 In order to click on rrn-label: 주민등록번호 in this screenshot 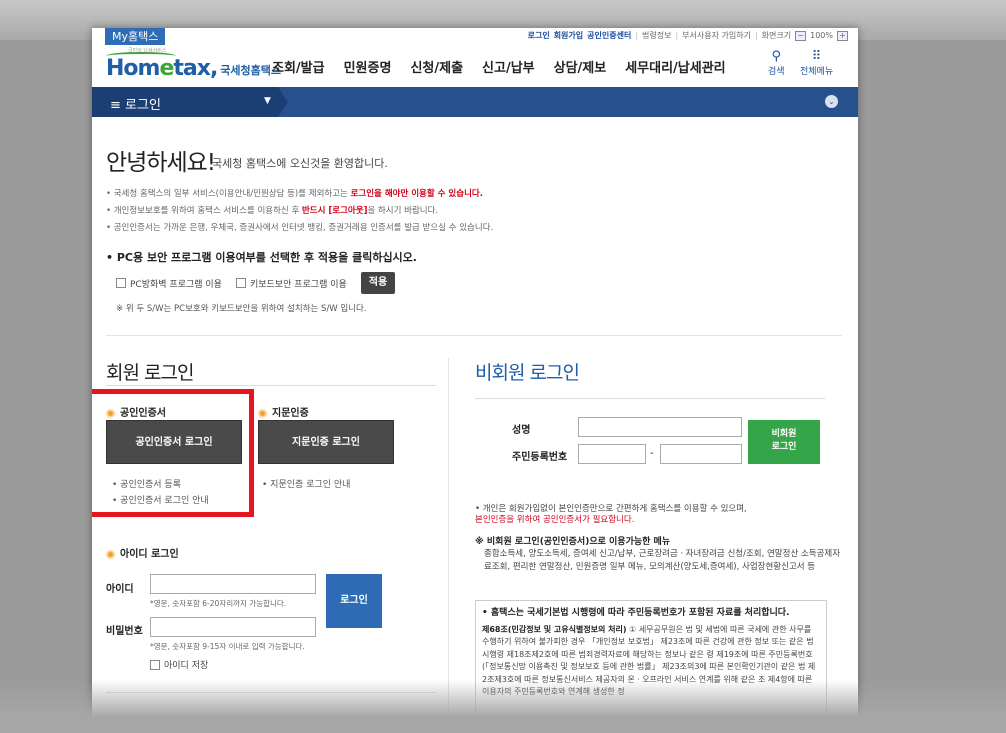, I will do `click(540, 457)`.